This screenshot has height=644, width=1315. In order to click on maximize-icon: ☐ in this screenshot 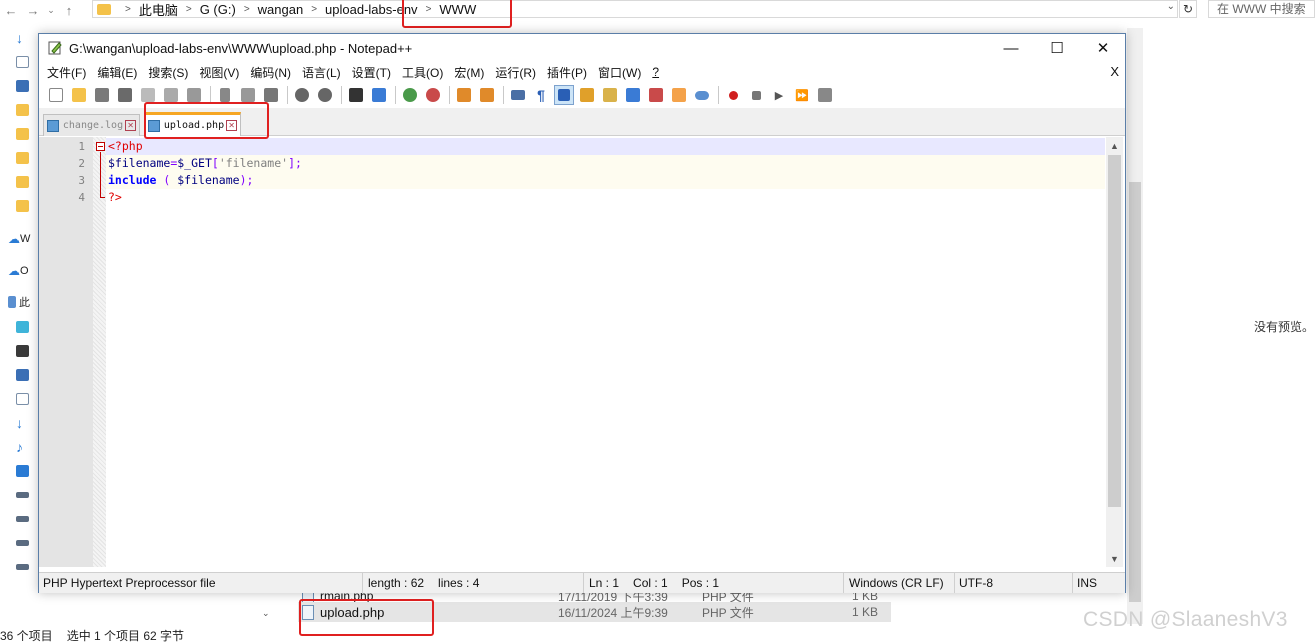, I will do `click(1057, 48)`.